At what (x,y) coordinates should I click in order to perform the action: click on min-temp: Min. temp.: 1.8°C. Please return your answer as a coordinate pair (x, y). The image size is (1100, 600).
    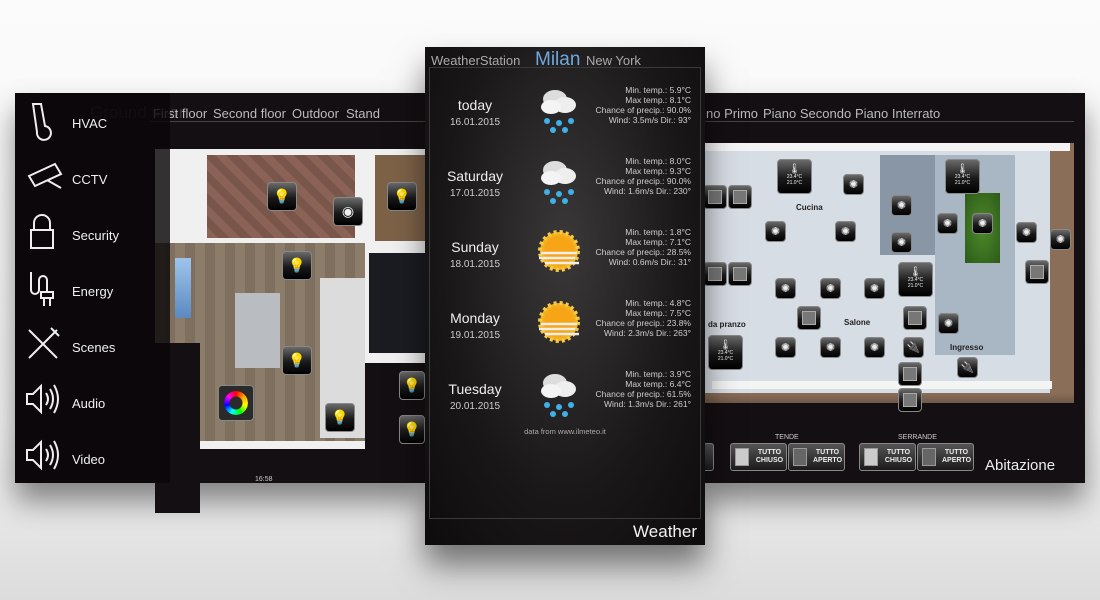
    Looking at the image, I should click on (658, 232).